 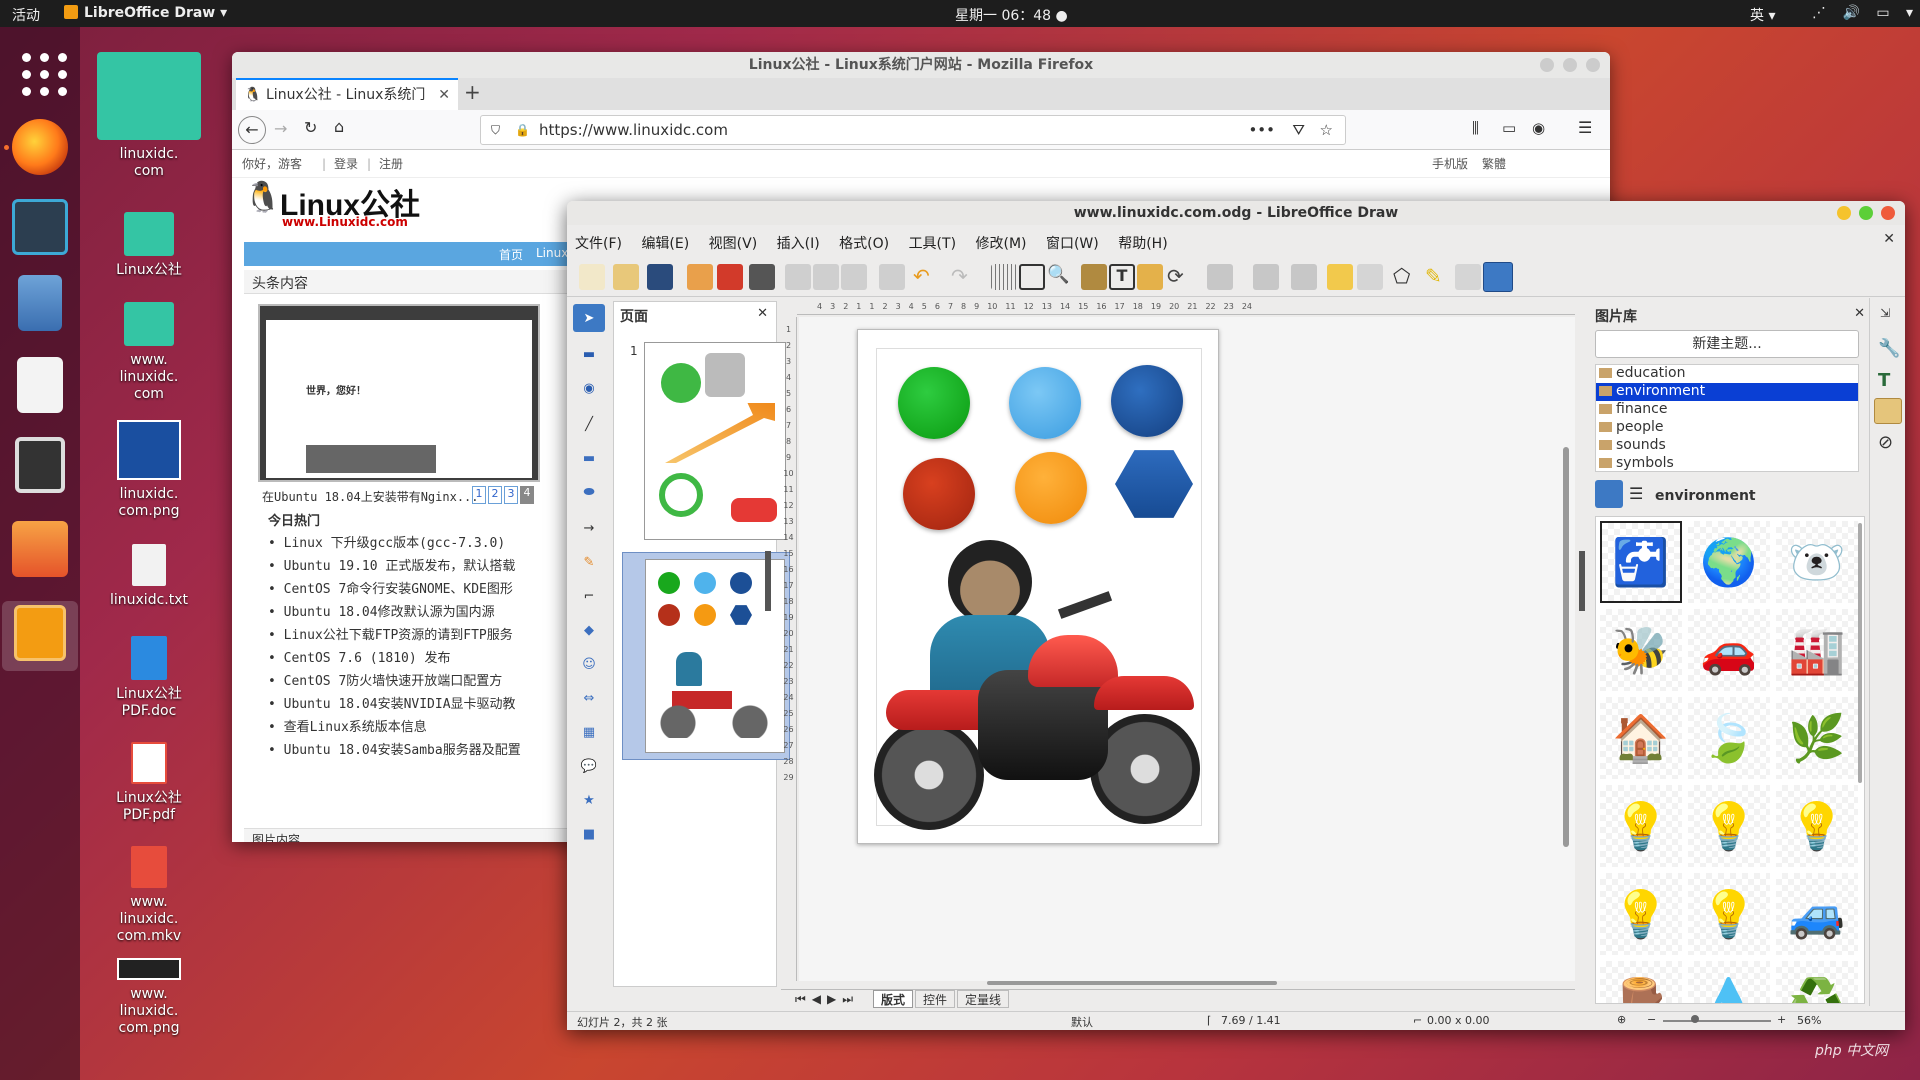 What do you see at coordinates (1326, 130) in the screenshot?
I see `bookmark-star-icon: ☆` at bounding box center [1326, 130].